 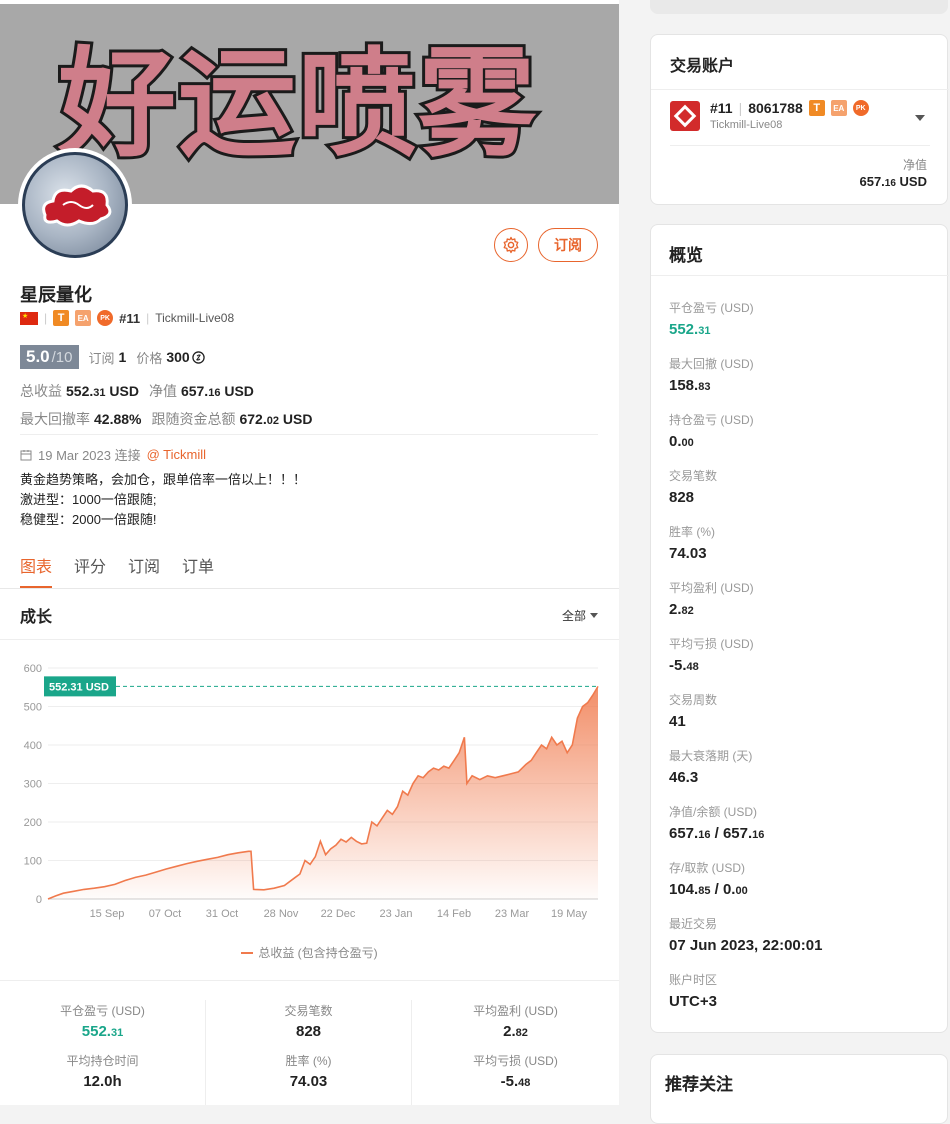 I want to click on y-tick-label: 200, so click(x=33, y=823).